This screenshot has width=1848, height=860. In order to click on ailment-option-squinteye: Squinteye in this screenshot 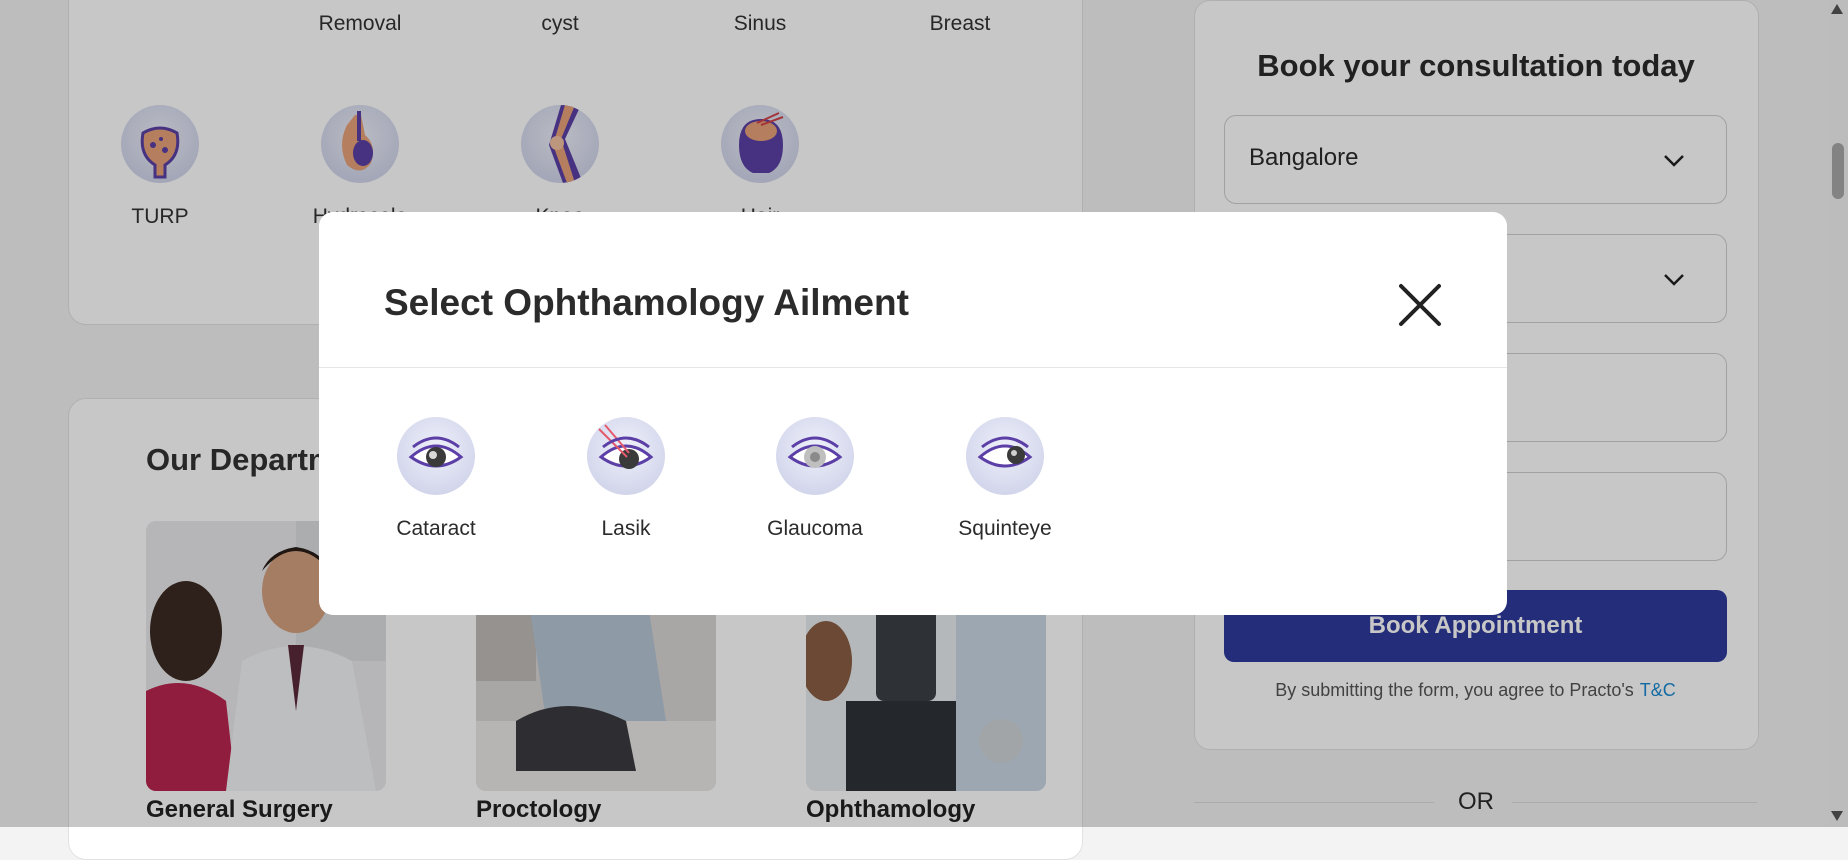, I will do `click(1005, 479)`.